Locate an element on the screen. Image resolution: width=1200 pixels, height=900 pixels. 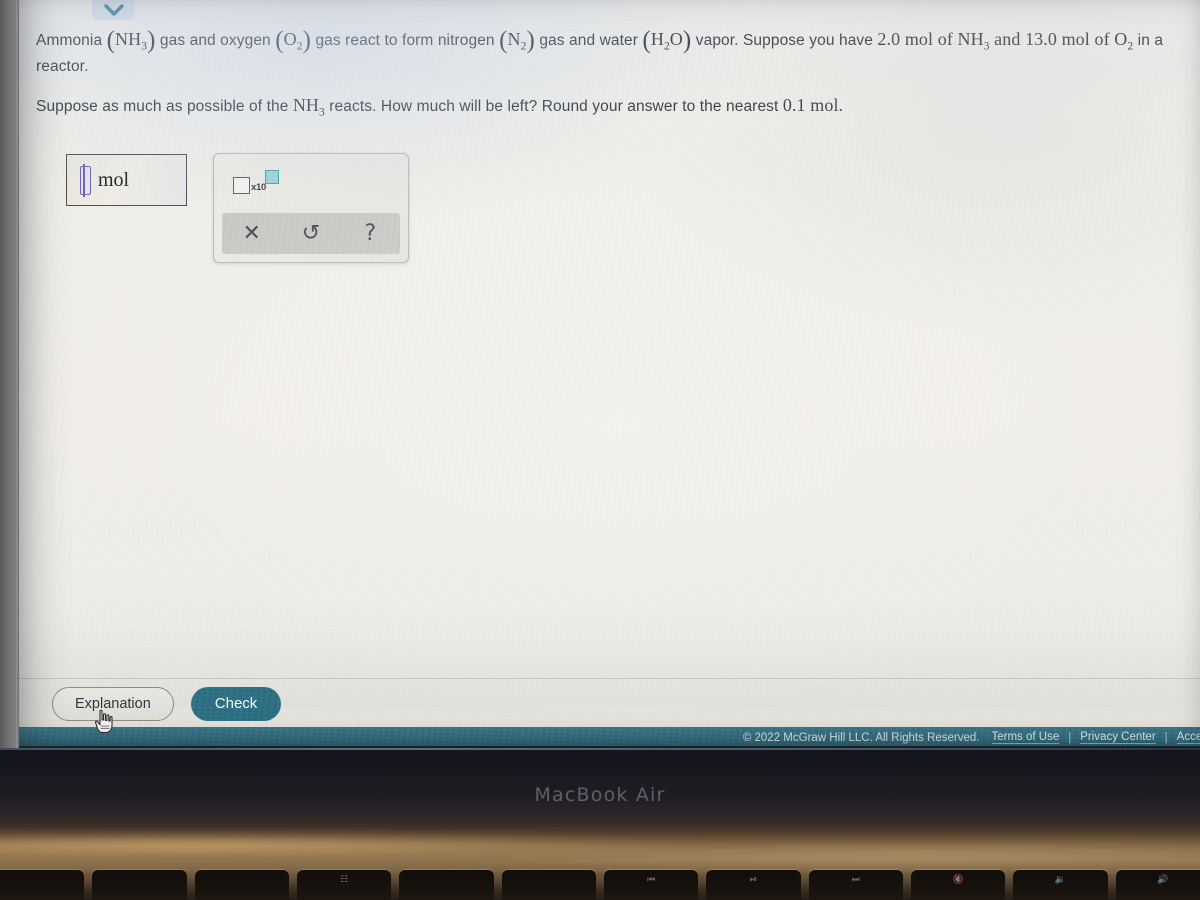
mantissa-placeholder-icon is located at coordinates (241, 185).